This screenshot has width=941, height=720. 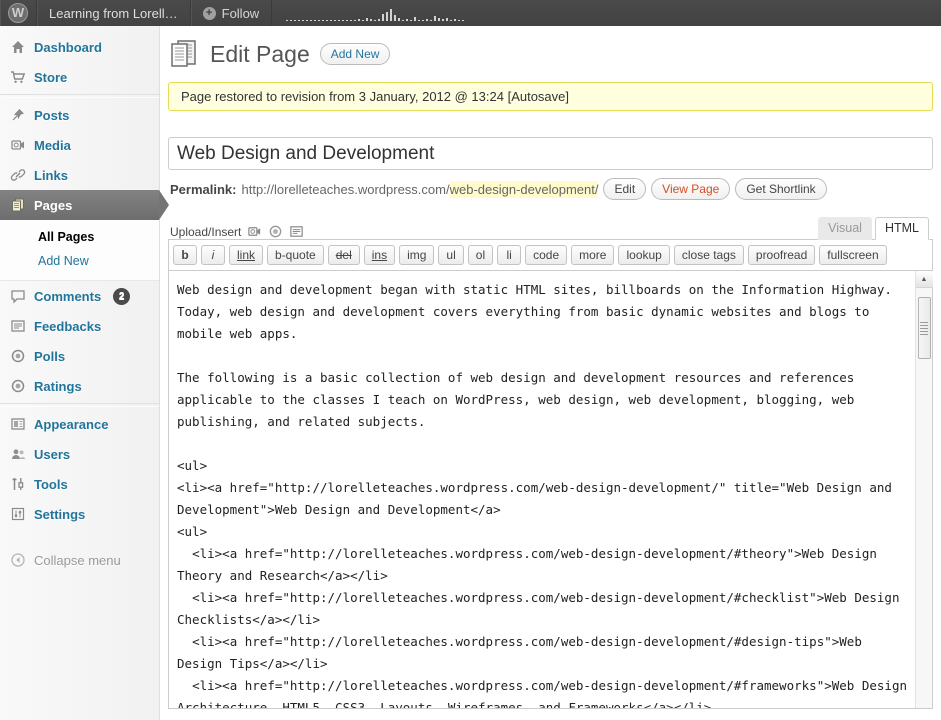 I want to click on editor-mode-tabs: Visual HTML, so click(x=873, y=228).